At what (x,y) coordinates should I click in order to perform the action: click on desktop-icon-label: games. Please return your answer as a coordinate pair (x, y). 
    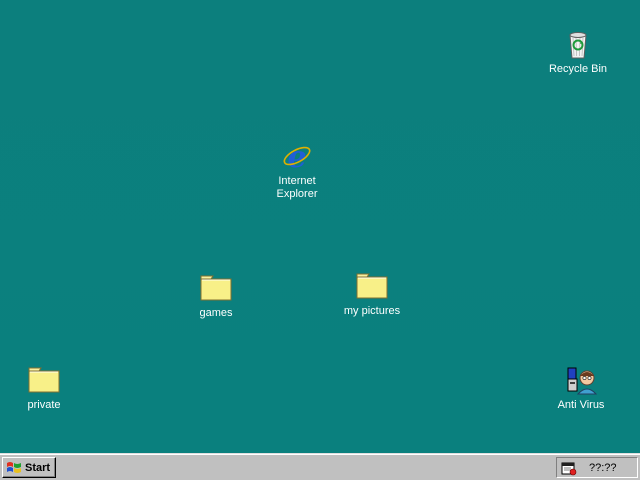
    Looking at the image, I should click on (216, 313).